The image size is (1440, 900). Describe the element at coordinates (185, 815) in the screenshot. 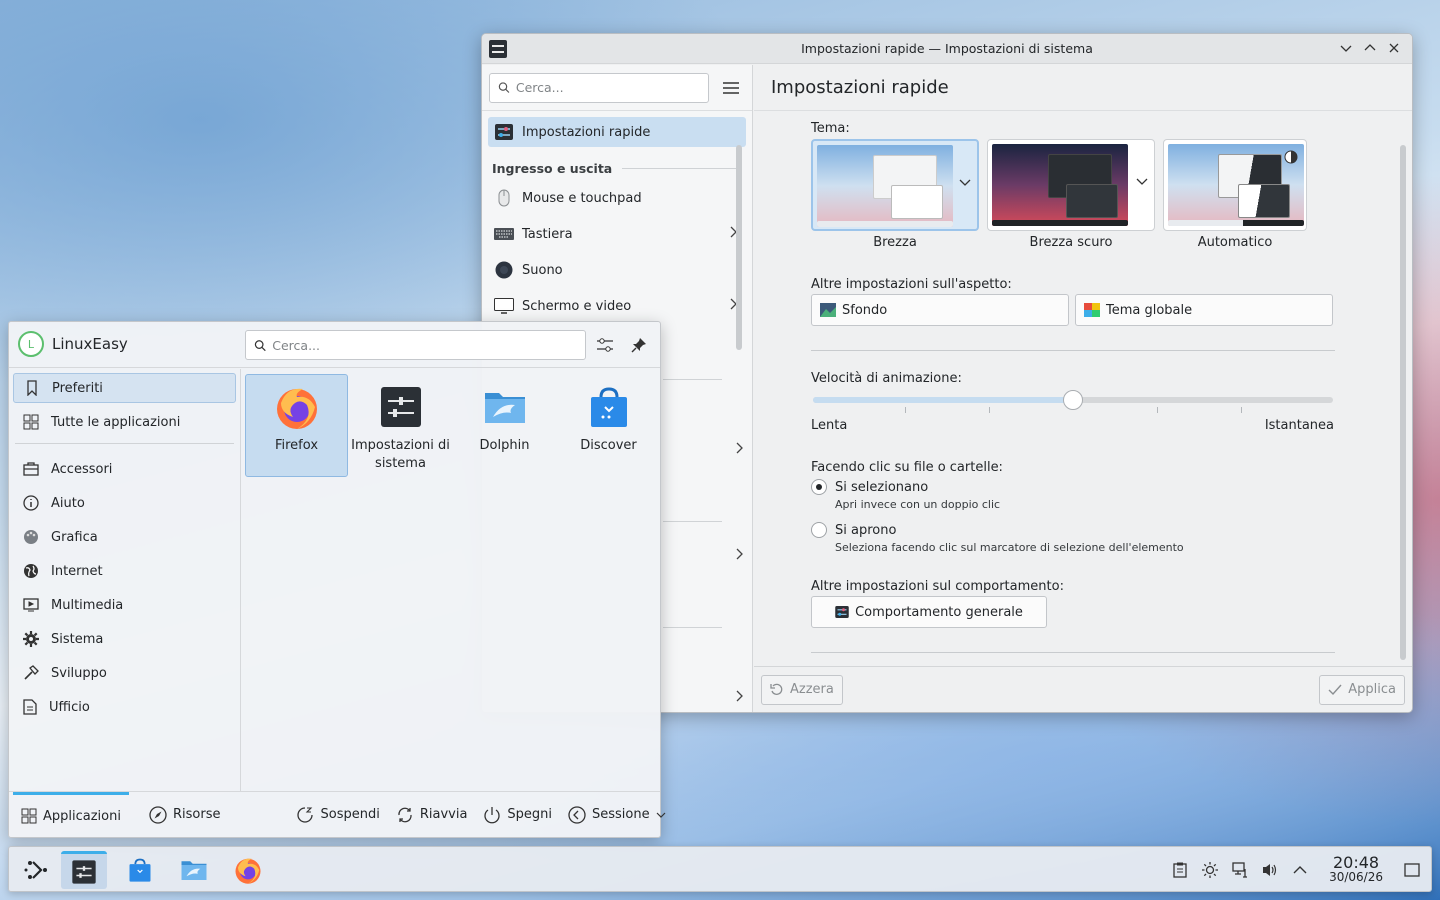

I see `places-tab: Risorse` at that location.